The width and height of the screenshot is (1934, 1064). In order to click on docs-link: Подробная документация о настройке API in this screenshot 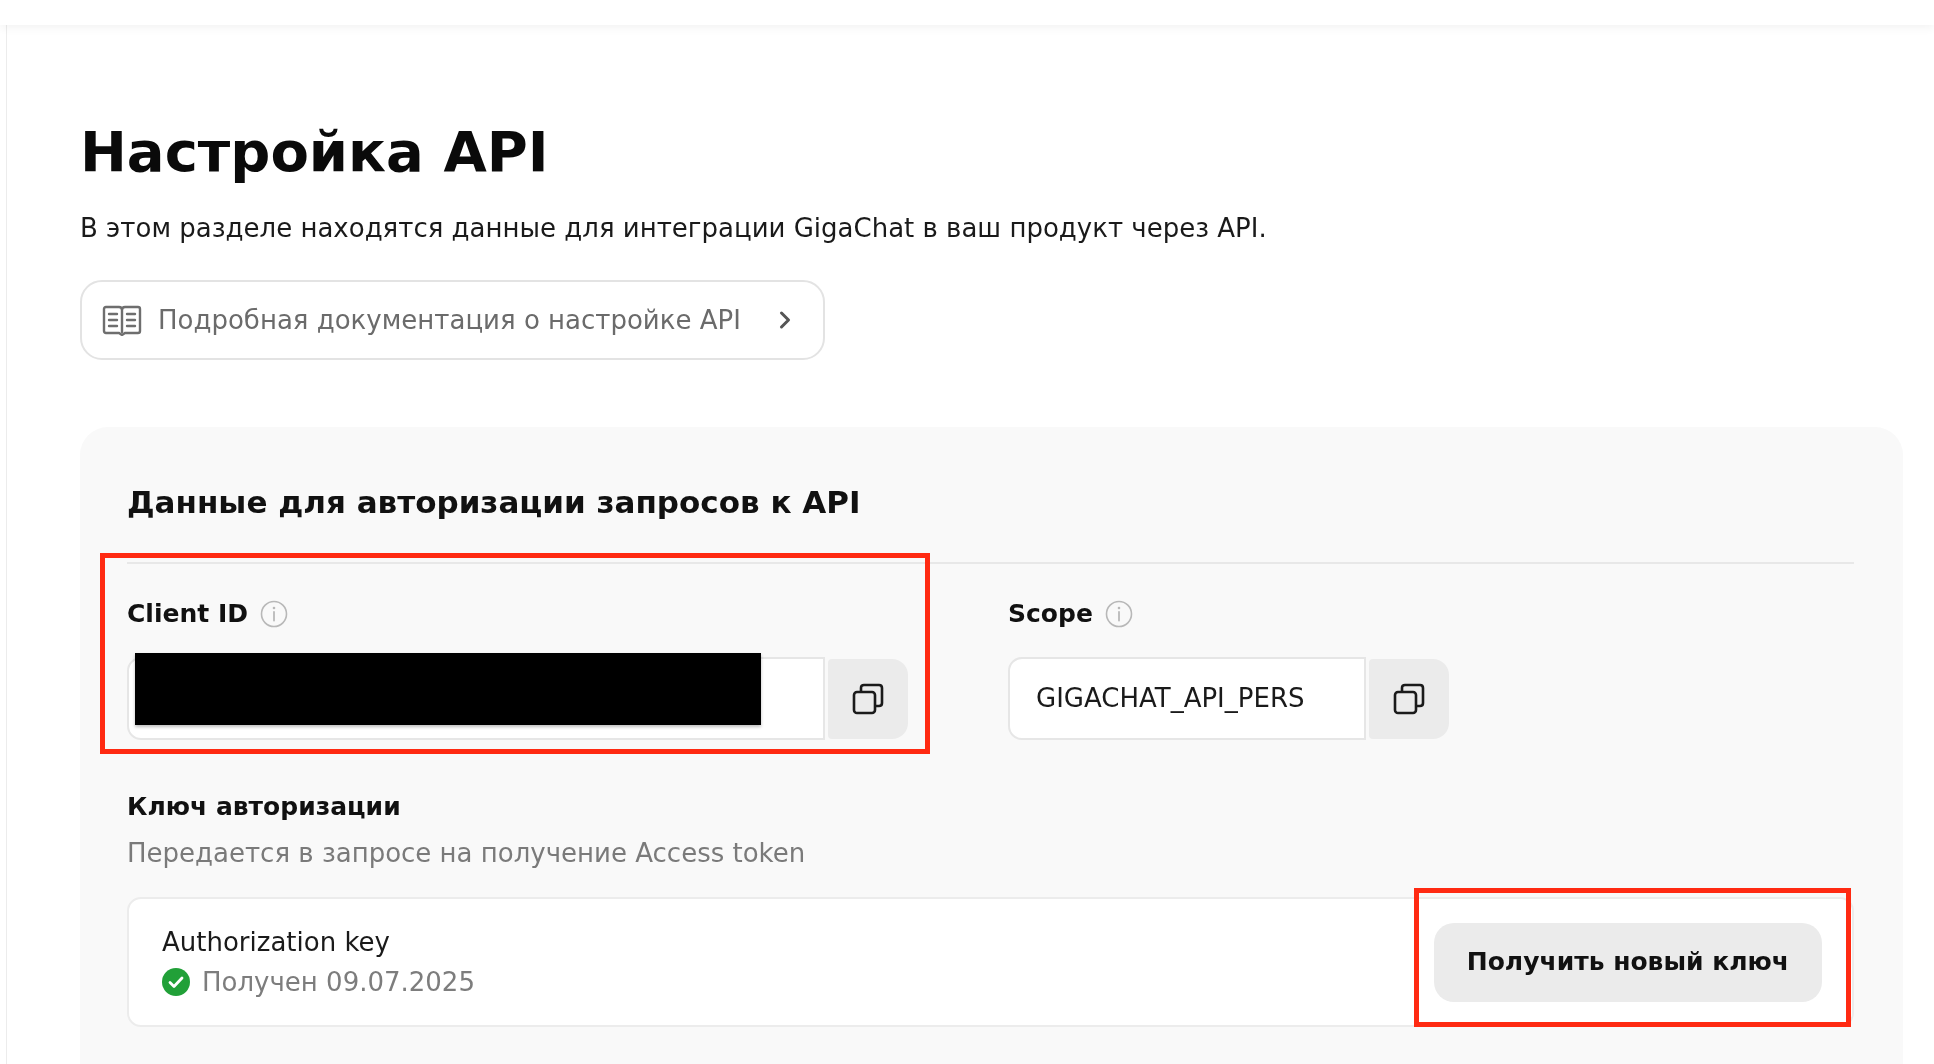, I will do `click(452, 320)`.